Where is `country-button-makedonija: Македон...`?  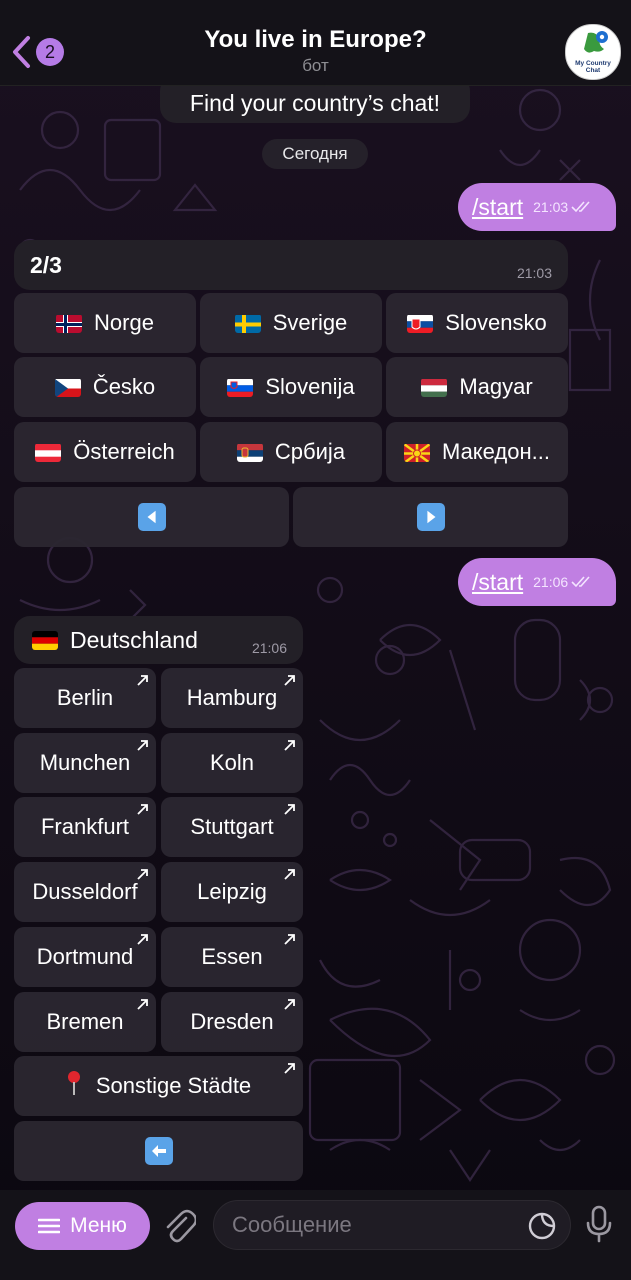 country-button-makedonija: Македон... is located at coordinates (477, 452).